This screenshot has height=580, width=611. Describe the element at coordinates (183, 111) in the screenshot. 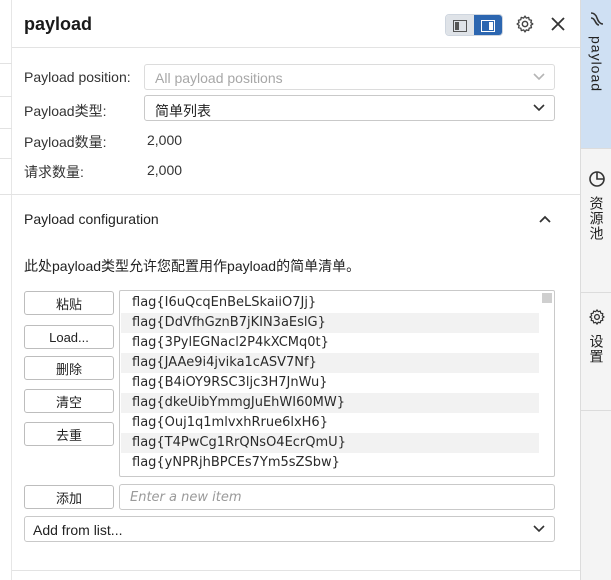

I see `payload-type-value: 简单列表` at that location.